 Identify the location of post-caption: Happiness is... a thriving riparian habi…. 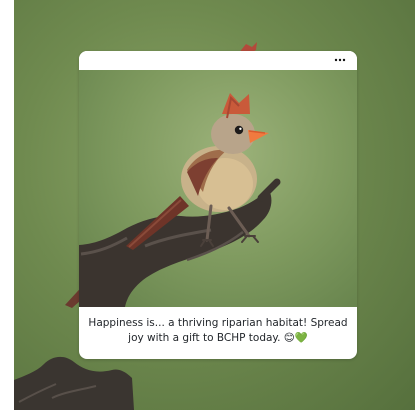
(218, 330).